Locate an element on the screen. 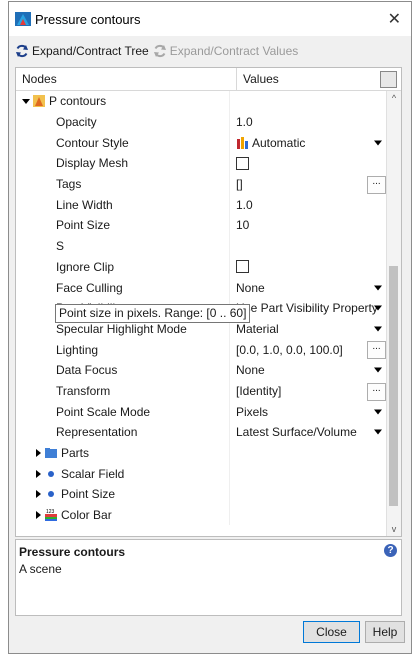 The width and height of the screenshot is (414, 656). help-icon: ? is located at coordinates (390, 550).